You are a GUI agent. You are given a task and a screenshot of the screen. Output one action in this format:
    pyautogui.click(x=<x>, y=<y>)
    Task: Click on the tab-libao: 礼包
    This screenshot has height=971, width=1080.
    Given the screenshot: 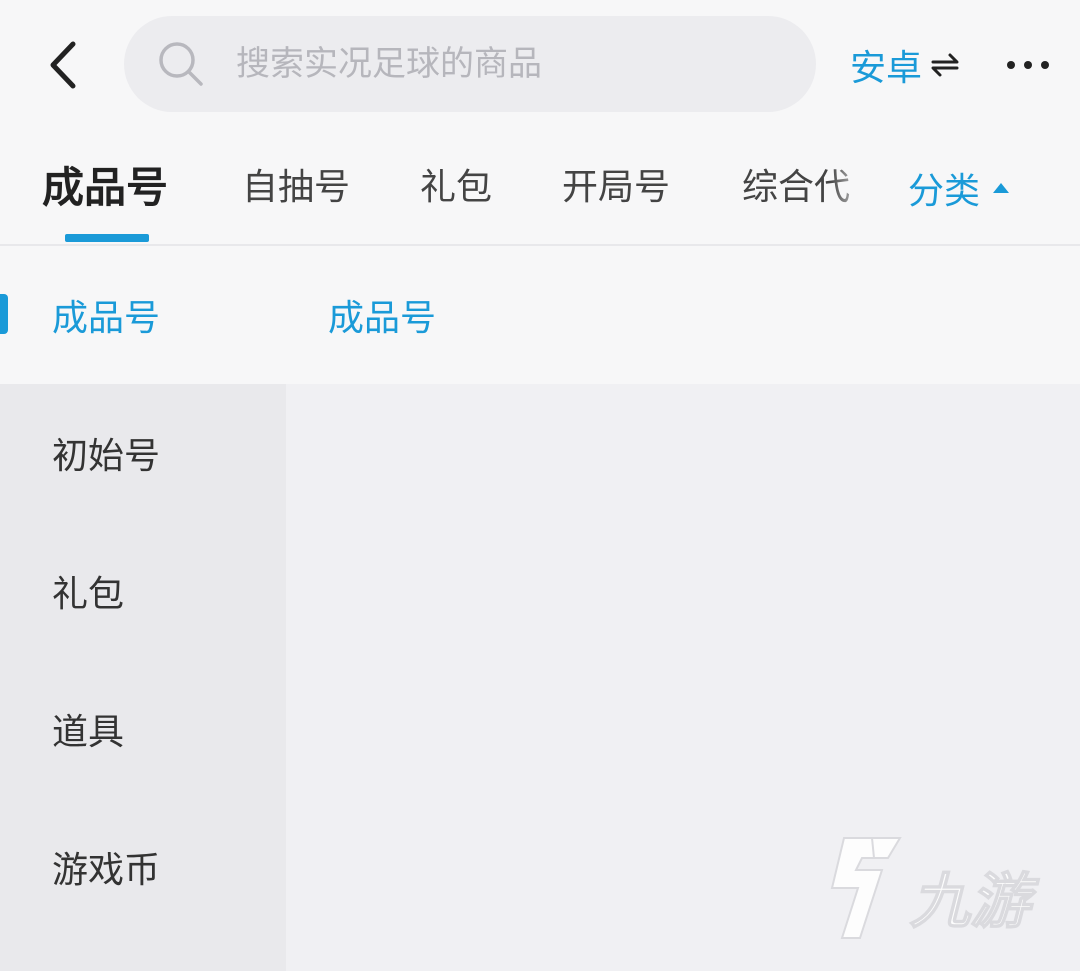 What is the action you would take?
    pyautogui.click(x=456, y=188)
    